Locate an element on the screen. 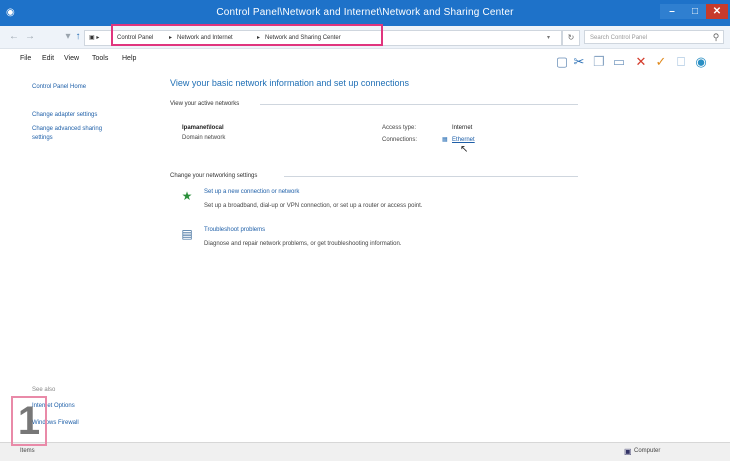  close-button: ✕ is located at coordinates (717, 11).